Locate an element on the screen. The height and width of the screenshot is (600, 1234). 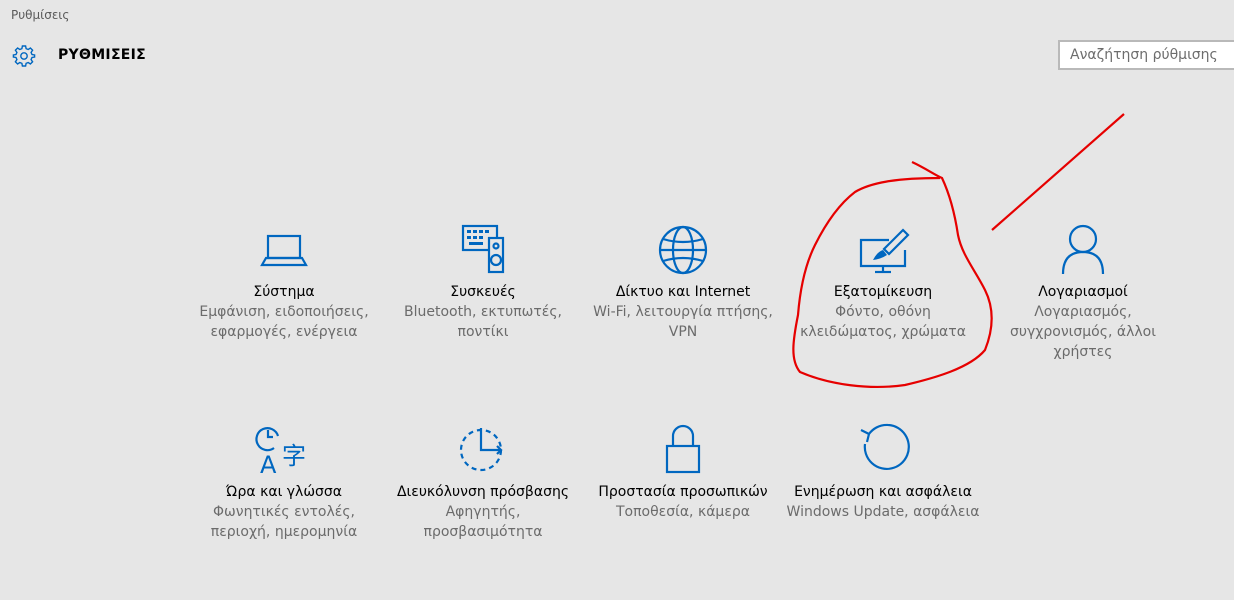
svg-text: 字 is located at coordinates (294, 456).